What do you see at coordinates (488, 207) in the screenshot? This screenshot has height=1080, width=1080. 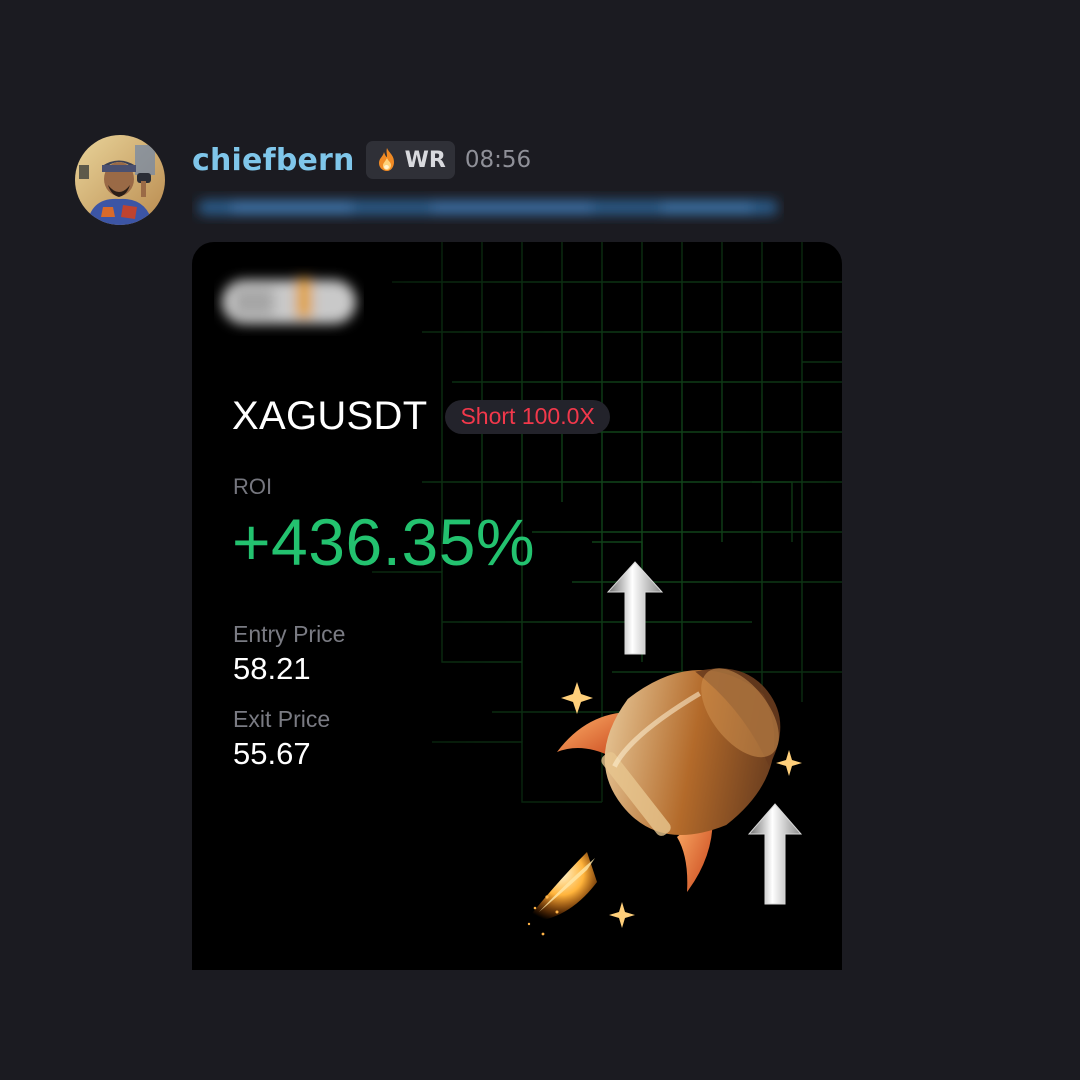 I see `blurred-link` at bounding box center [488, 207].